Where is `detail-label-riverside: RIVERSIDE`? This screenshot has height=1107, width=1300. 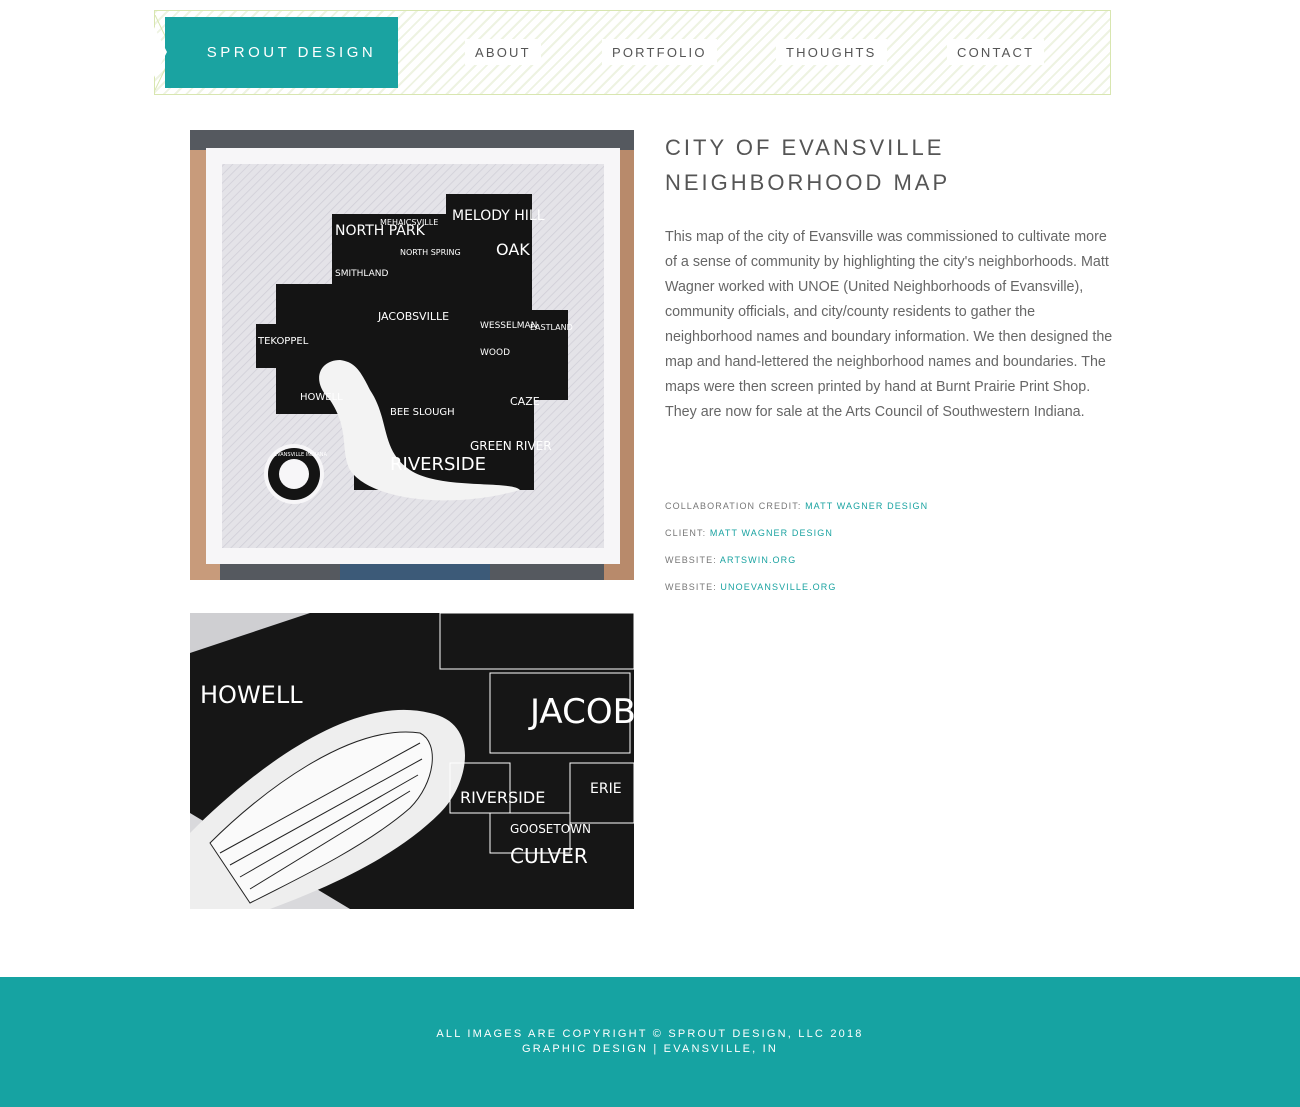
detail-label-riverside: RIVERSIDE is located at coordinates (502, 797).